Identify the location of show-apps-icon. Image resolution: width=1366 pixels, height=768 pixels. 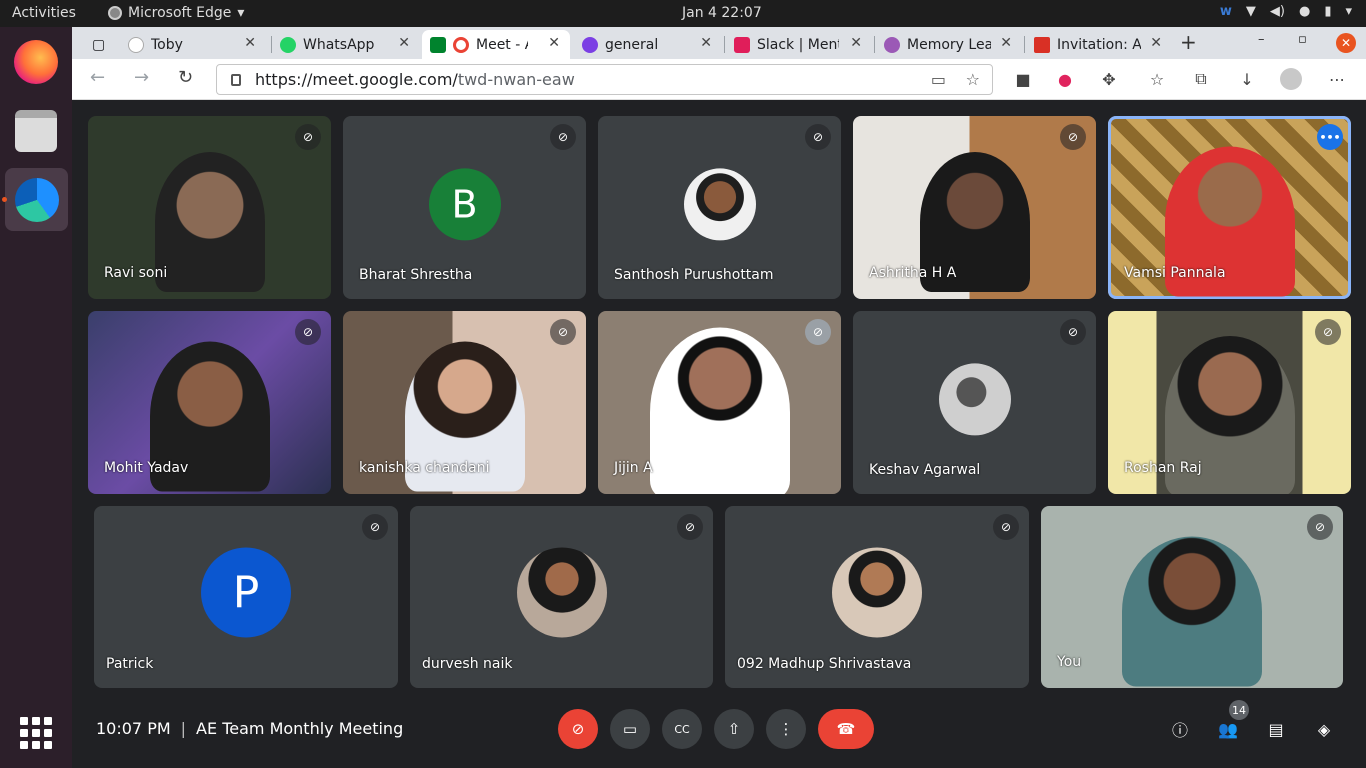
(36, 733).